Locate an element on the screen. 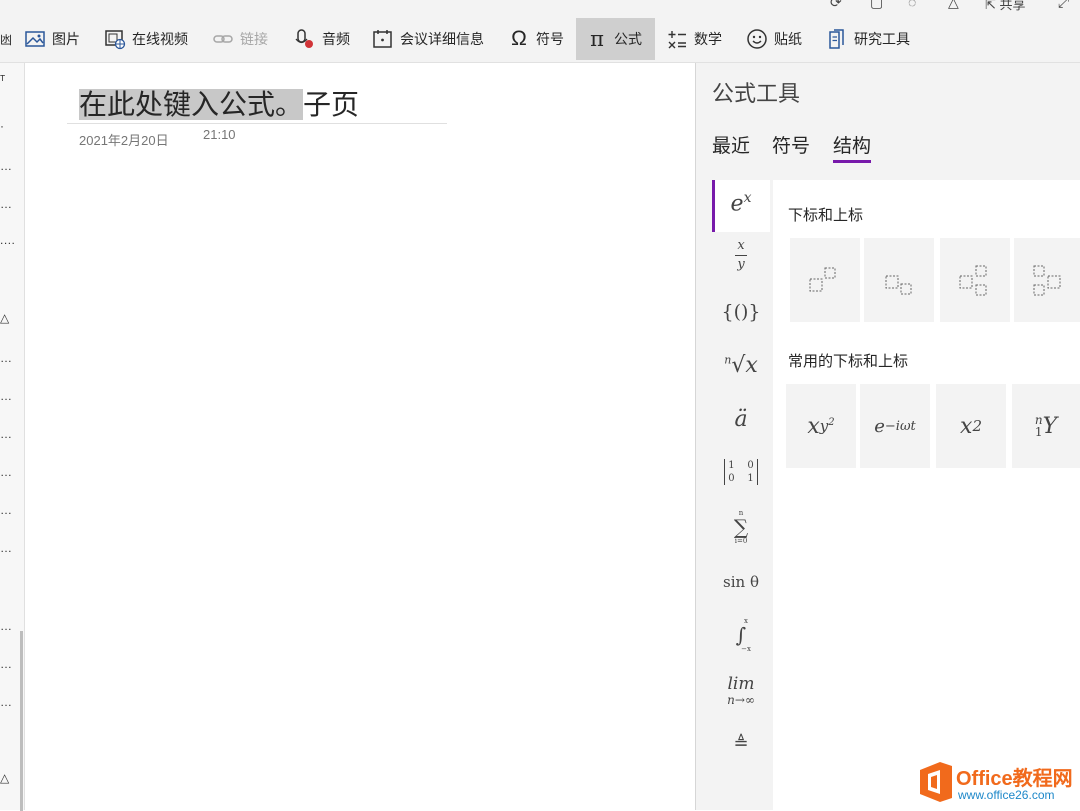 The height and width of the screenshot is (811, 1080). ribbon-equation-button: π 公式 is located at coordinates (615, 39).